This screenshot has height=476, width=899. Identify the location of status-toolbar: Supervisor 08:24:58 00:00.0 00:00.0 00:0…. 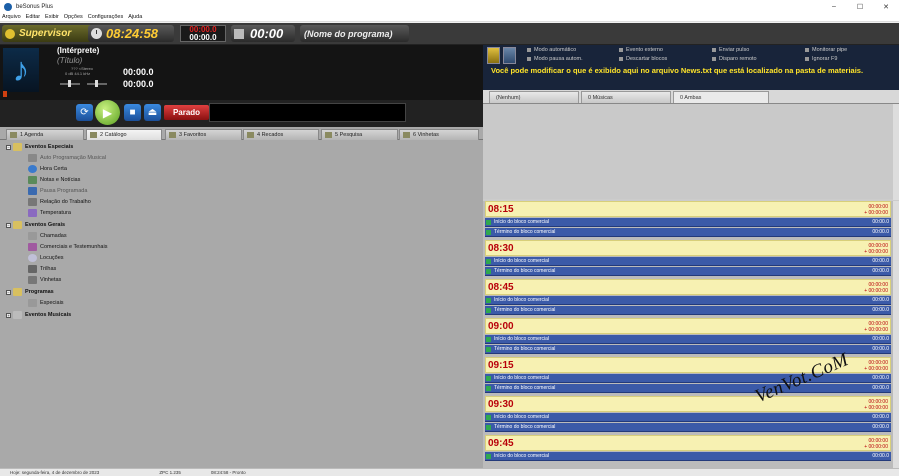
(449, 34).